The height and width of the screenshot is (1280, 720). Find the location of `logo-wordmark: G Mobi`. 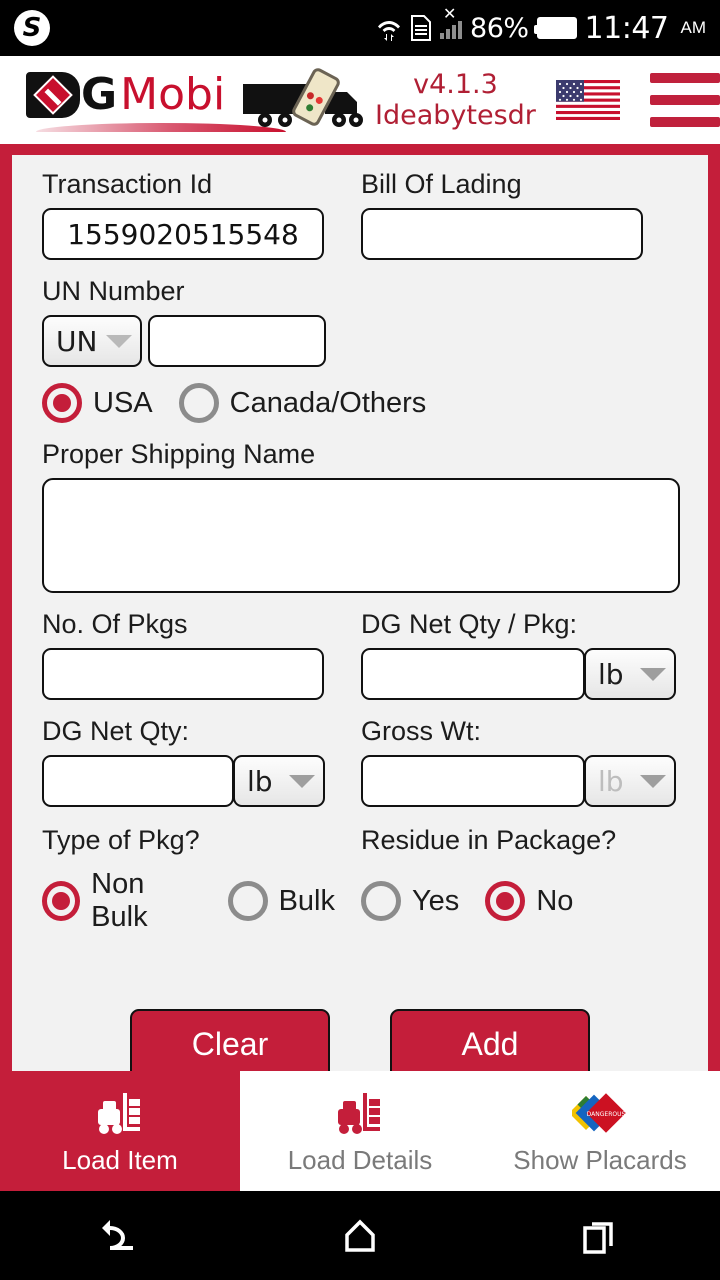

logo-wordmark: G Mobi is located at coordinates (125, 95).